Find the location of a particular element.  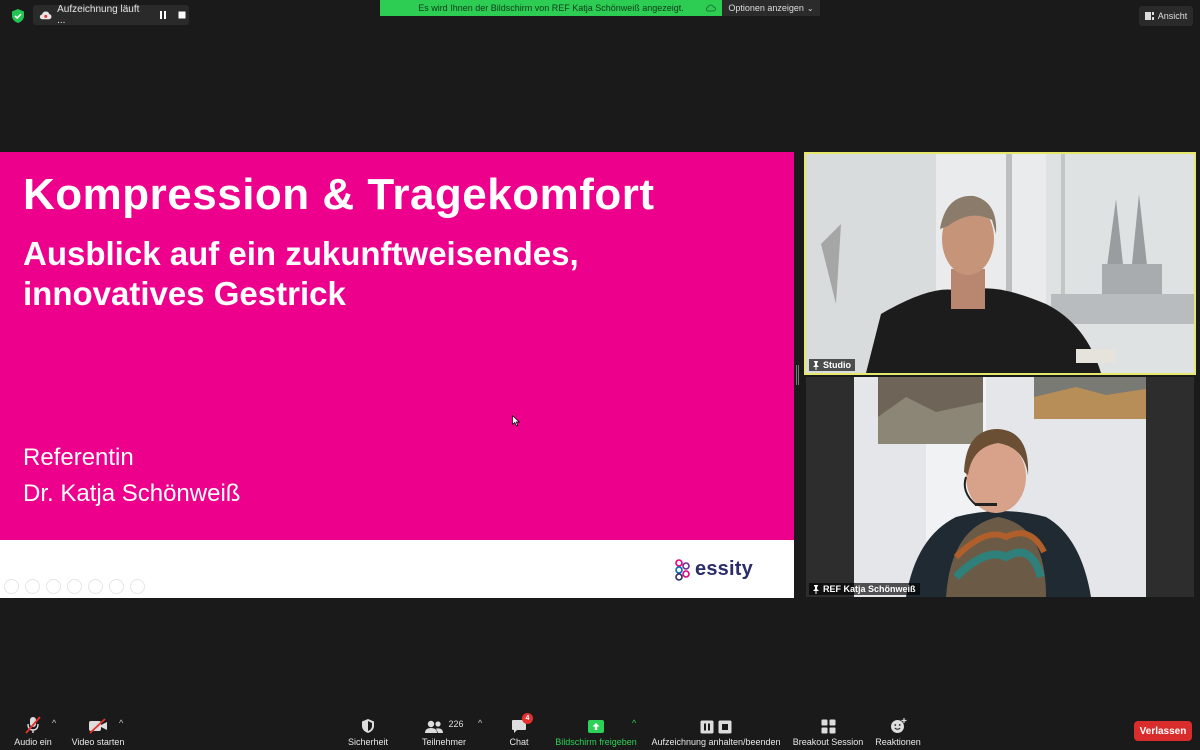

recording-control-label: Aufzeichnung anhalten/beenden is located at coordinates (716, 742).